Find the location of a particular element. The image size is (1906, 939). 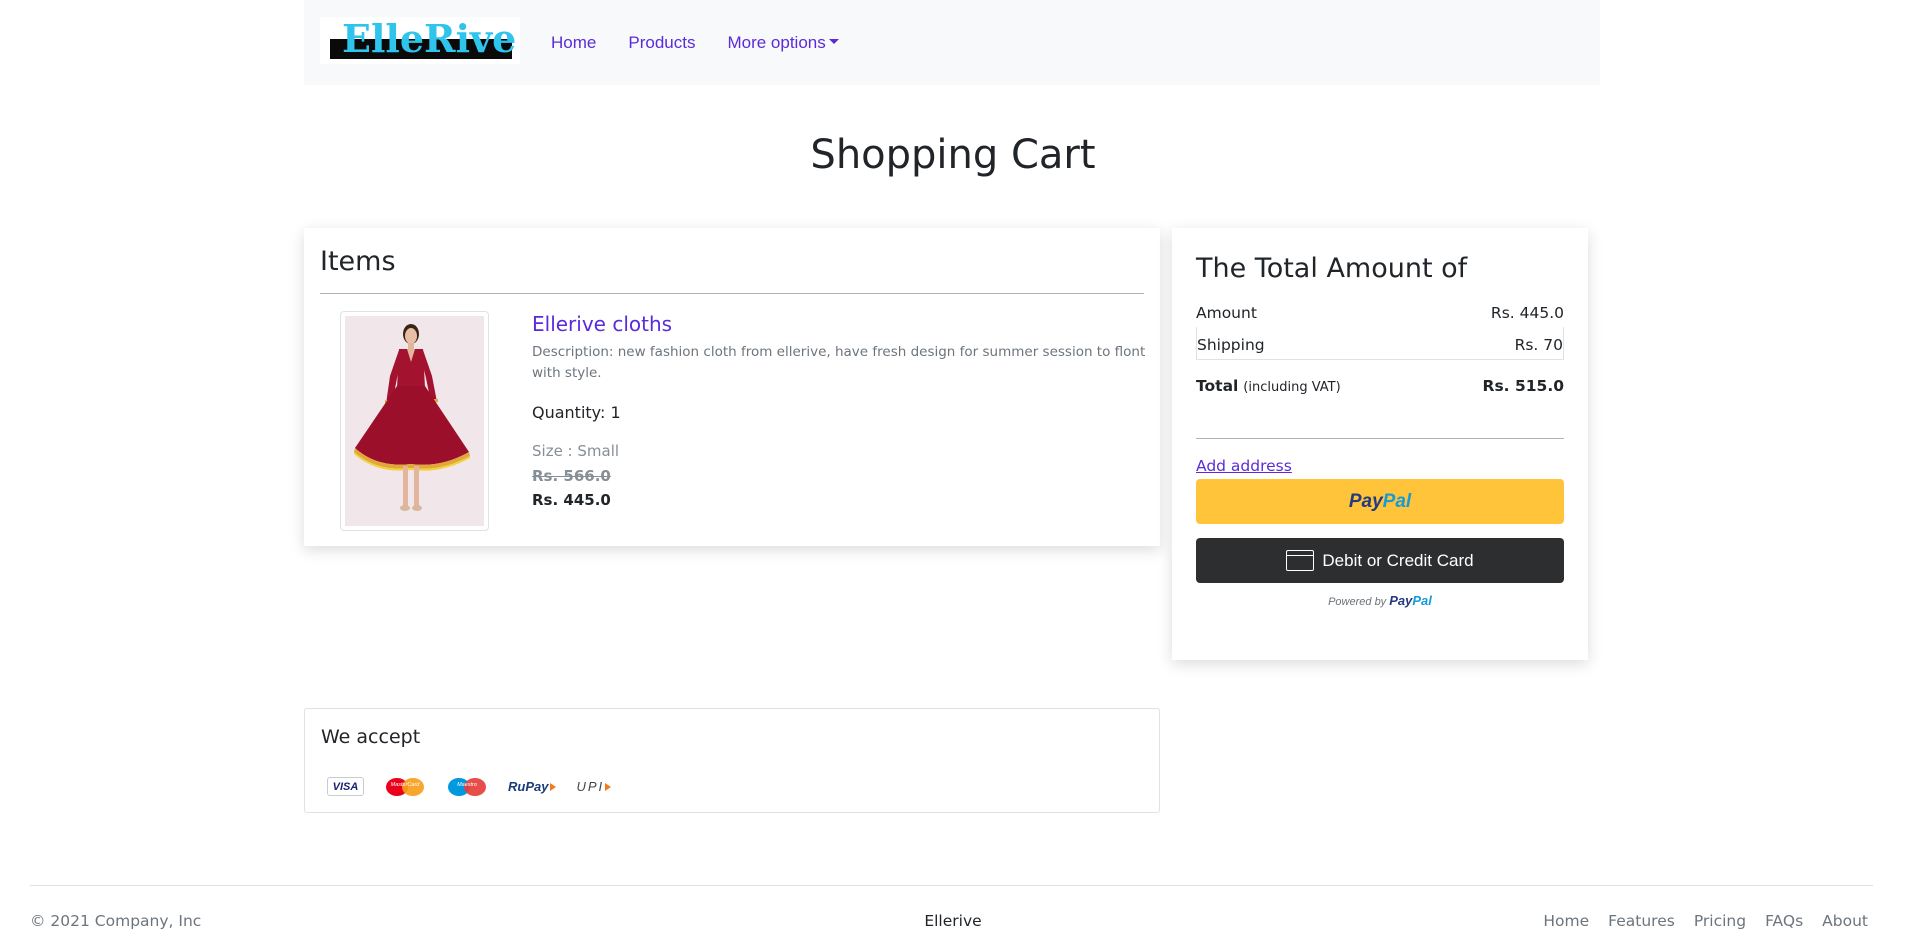

footer-link-faqs: FAQs is located at coordinates (1784, 921).